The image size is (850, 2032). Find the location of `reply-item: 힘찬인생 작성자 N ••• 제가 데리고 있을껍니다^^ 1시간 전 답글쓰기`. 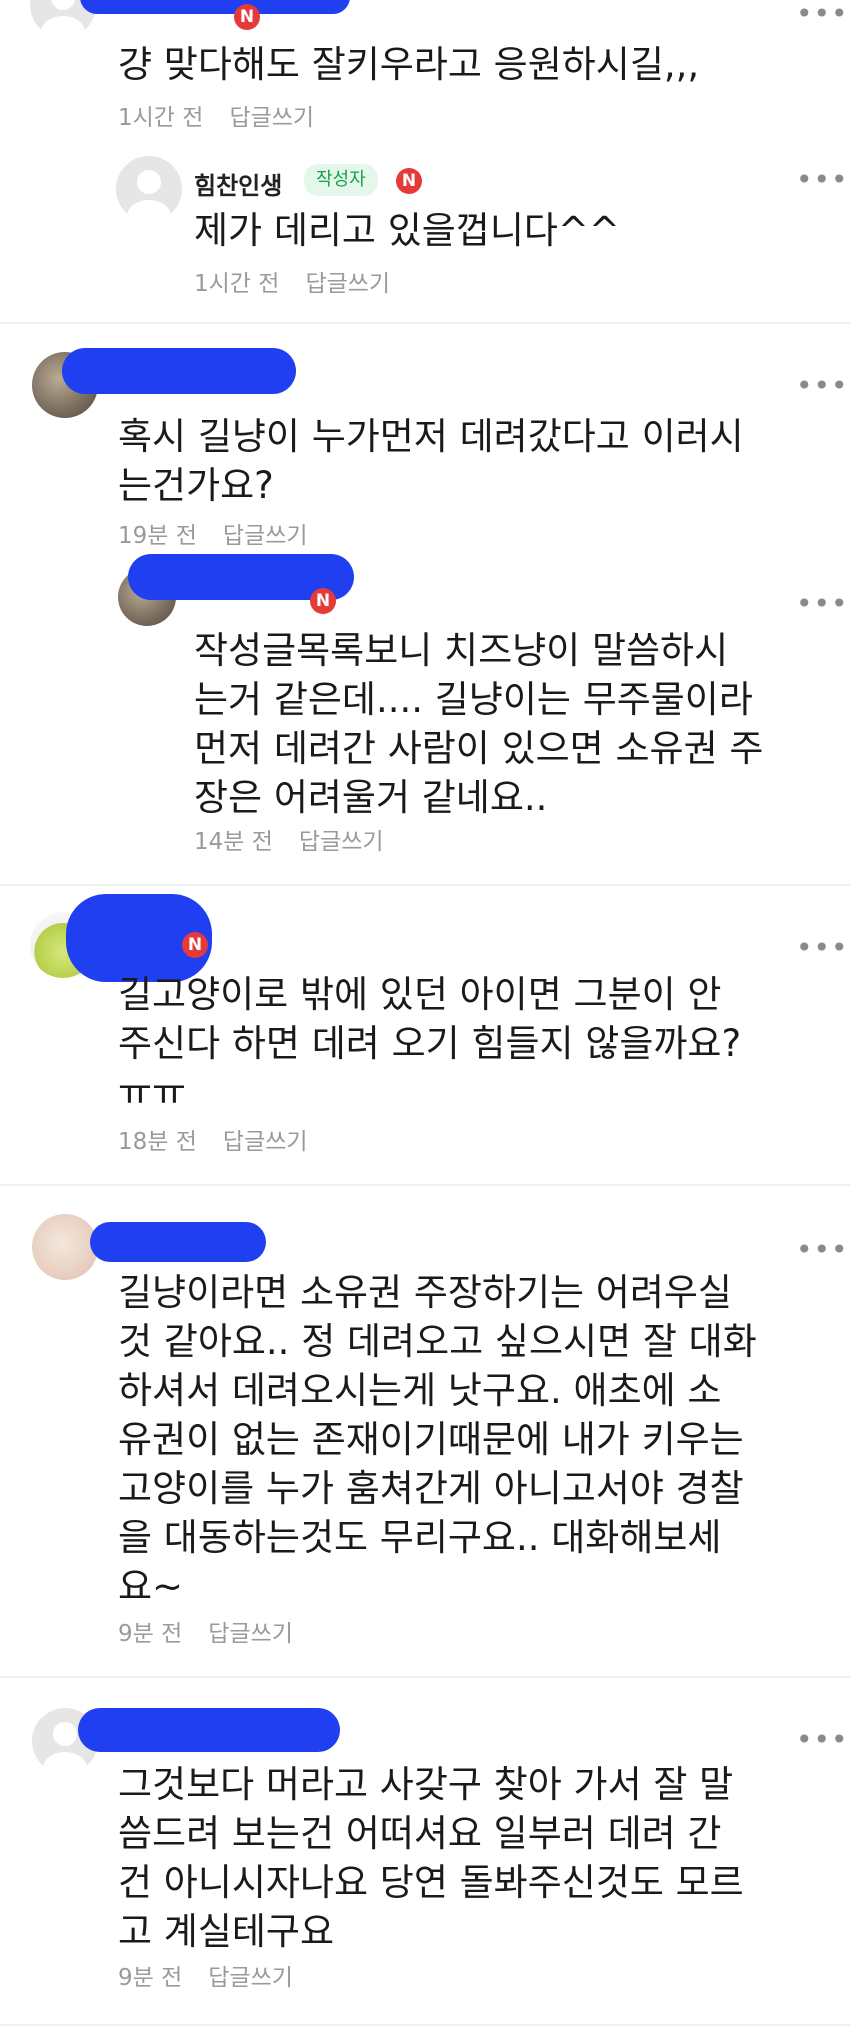

reply-item: 힘찬인생 작성자 N ••• 제가 데리고 있을껍니다^^ 1시간 전 답글쓰기 is located at coordinates (425, 235).